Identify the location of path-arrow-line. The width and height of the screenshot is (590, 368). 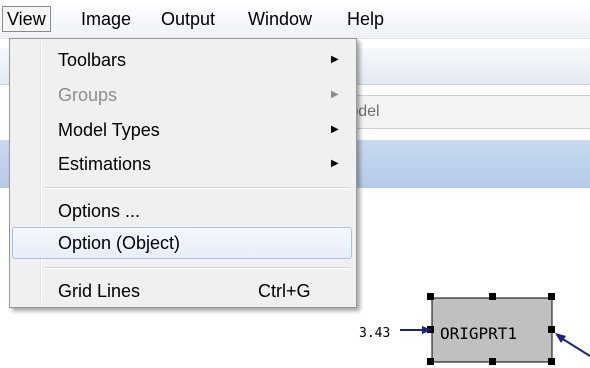
(573, 346).